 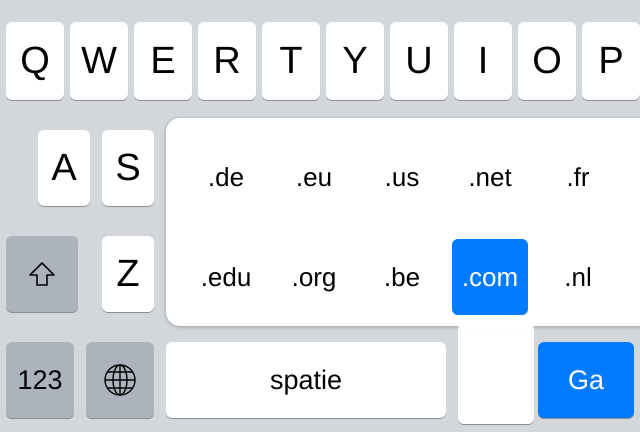 I want to click on shift-arrow-icon, so click(x=42, y=274).